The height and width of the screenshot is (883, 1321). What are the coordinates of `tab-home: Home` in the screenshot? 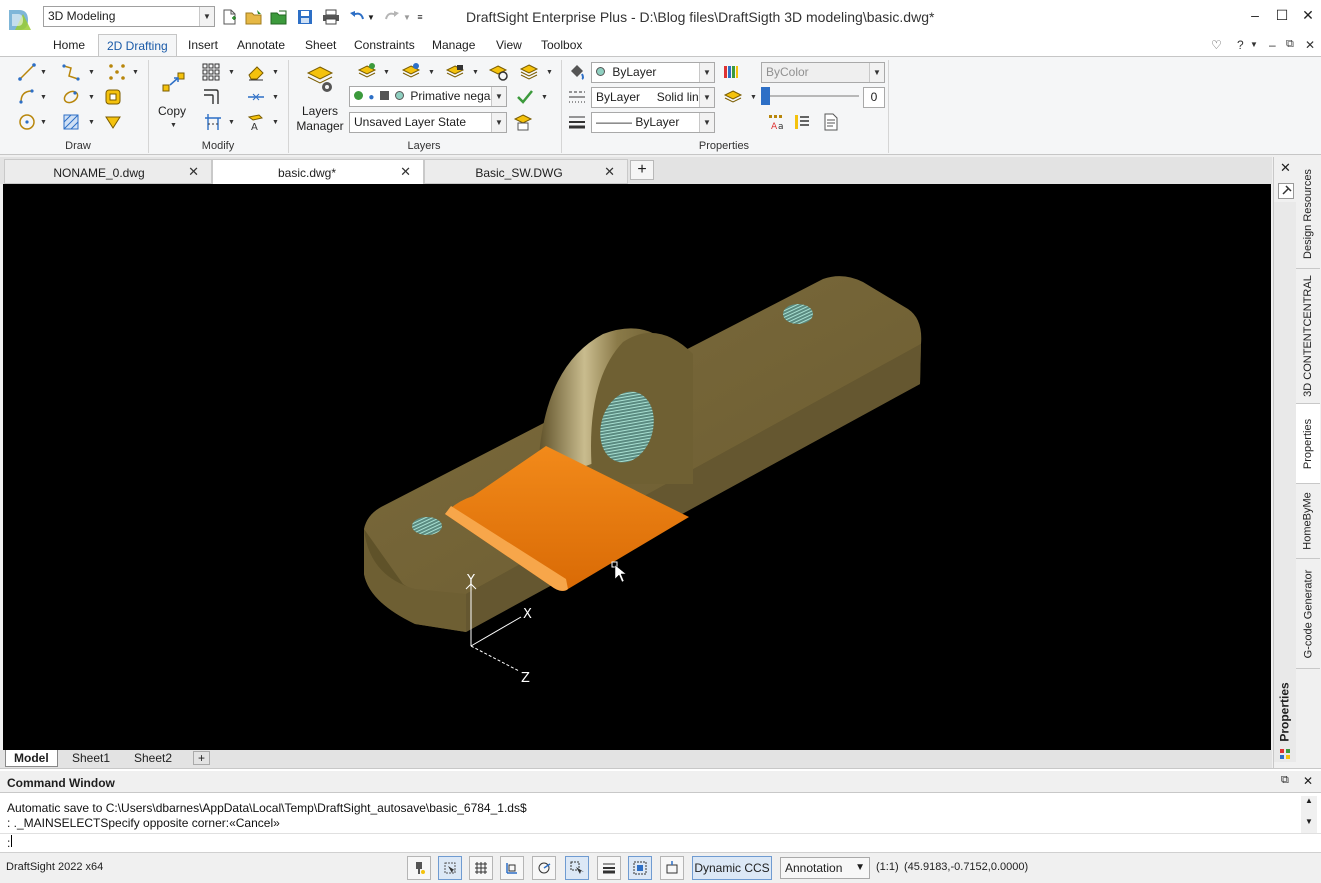 It's located at (69, 45).